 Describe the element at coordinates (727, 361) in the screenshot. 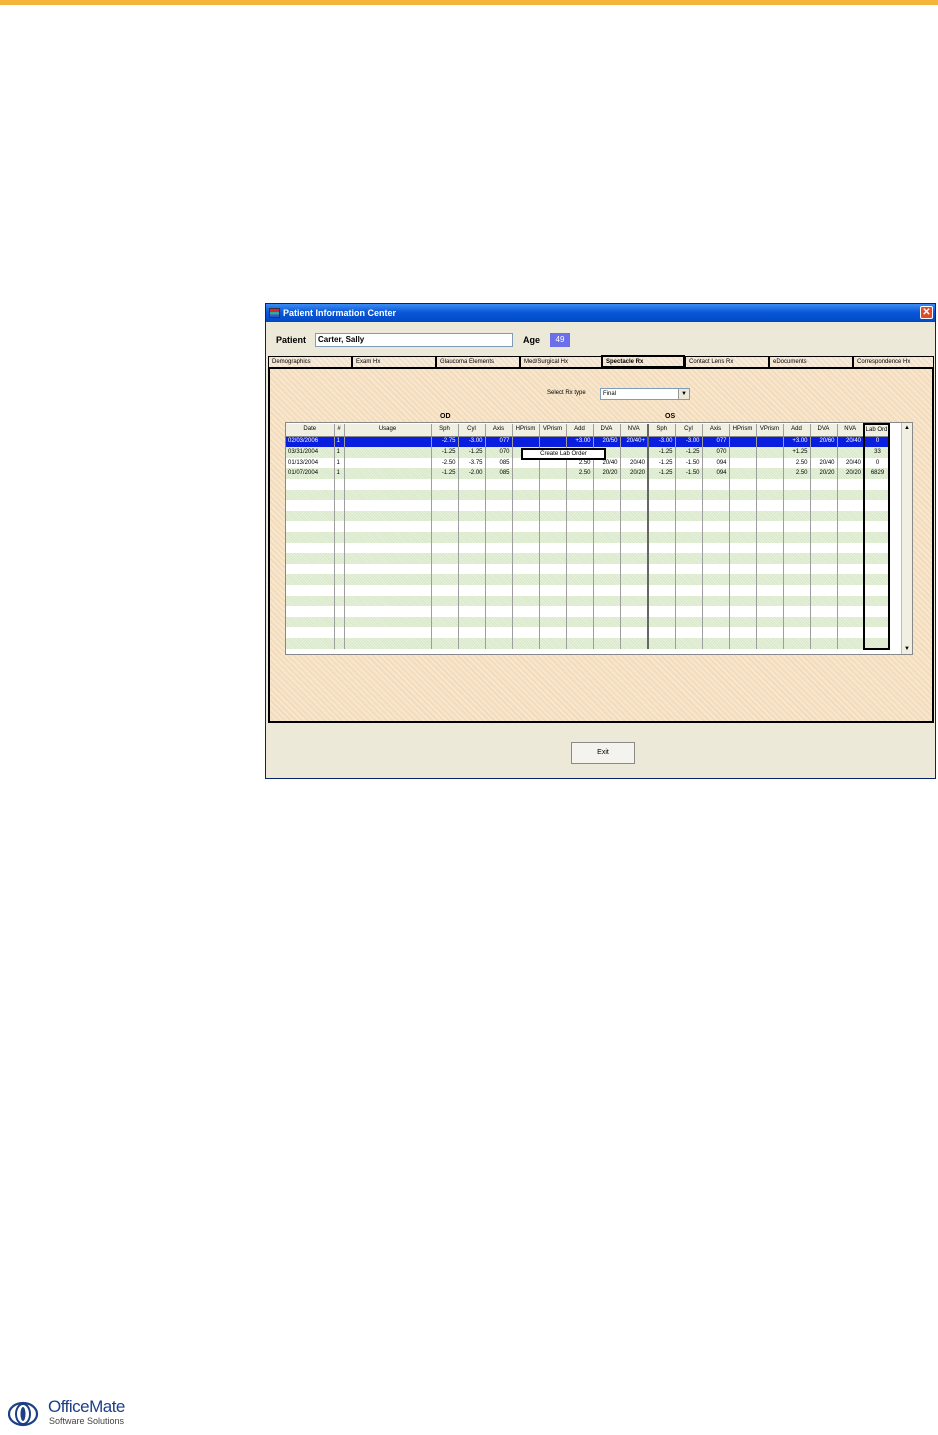

I see `tab-contact-lens-rx: Contact Lens Rx` at that location.